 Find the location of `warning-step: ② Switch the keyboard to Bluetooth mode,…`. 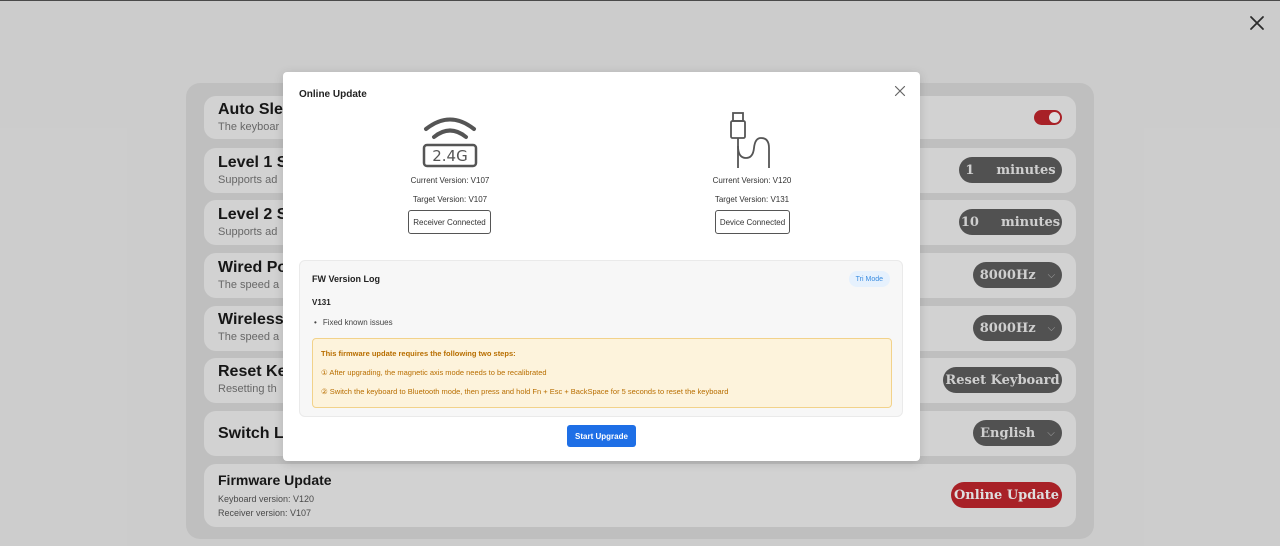

warning-step: ② Switch the keyboard to Bluetooth mode,… is located at coordinates (525, 391).